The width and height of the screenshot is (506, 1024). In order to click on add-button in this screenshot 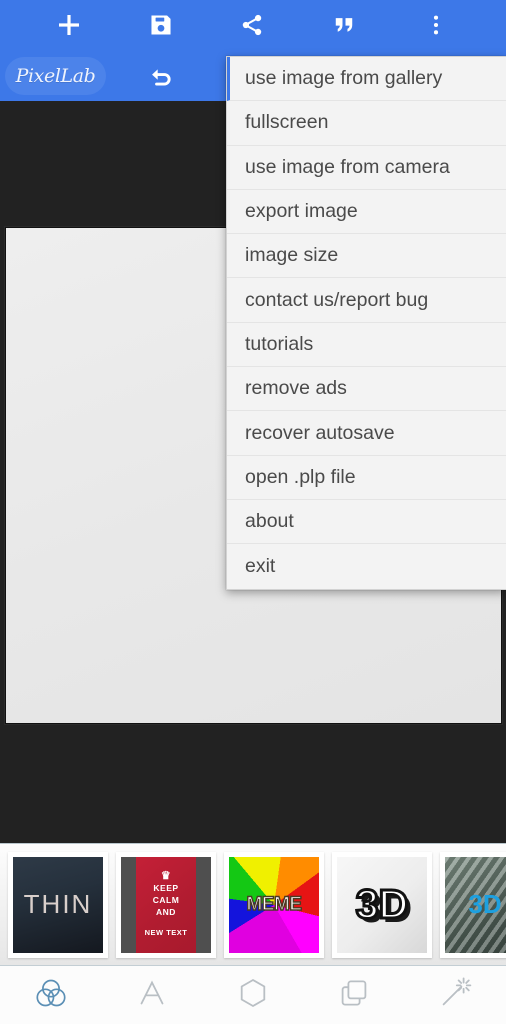, I will do `click(69, 25)`.